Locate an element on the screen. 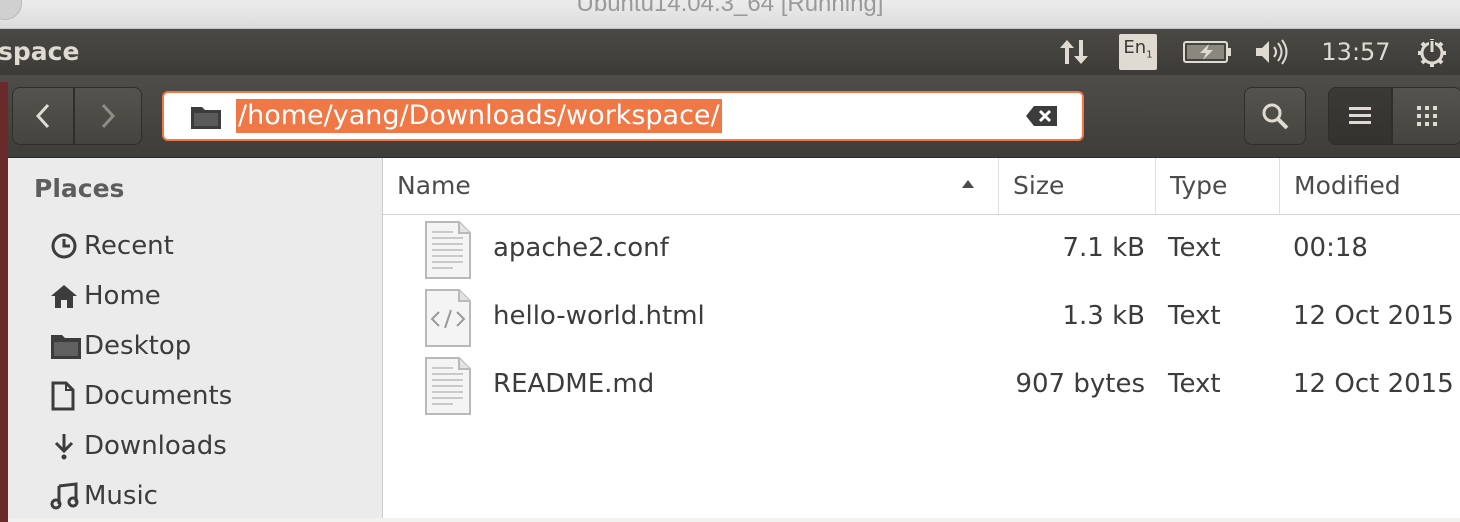 The image size is (1460, 522). file-modified: 00:18 is located at coordinates (1330, 248).